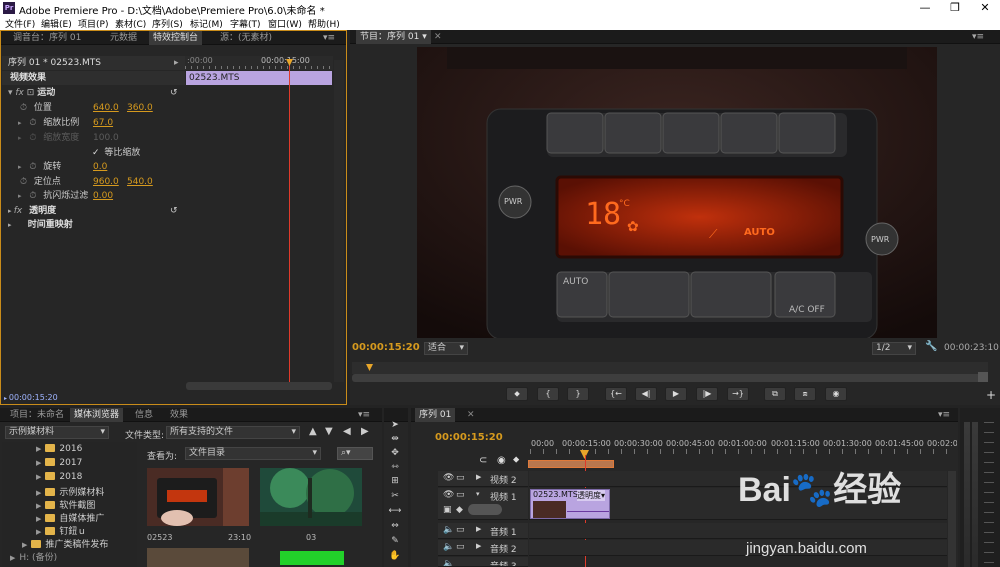 The width and height of the screenshot is (1000, 567). What do you see at coordinates (483, 562) in the screenshot?
I see `track-header-audio3: 🔈 音频 3` at bounding box center [483, 562].